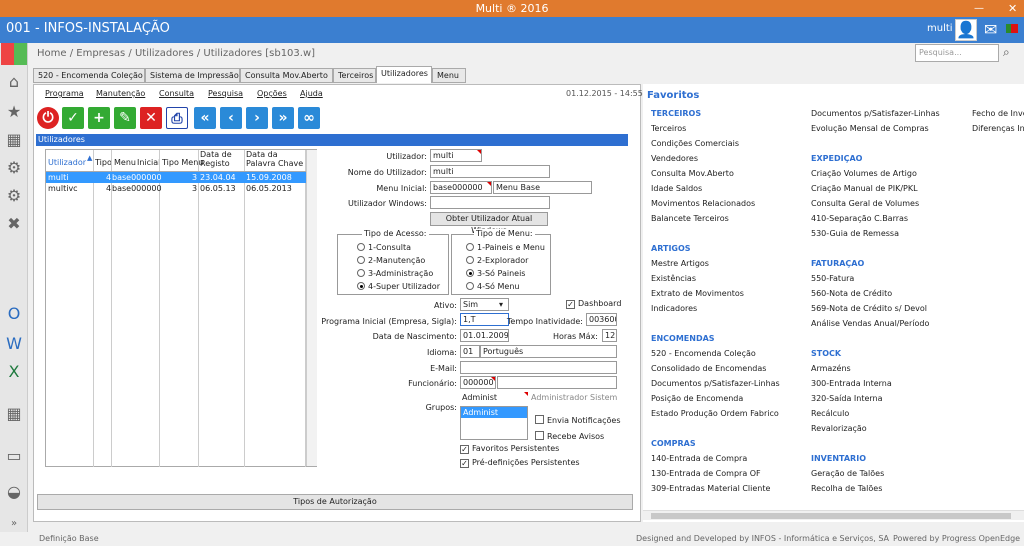 The width and height of the screenshot is (1024, 546). I want to click on envia-notificacoes-checkbox: Envia Notificações, so click(578, 420).